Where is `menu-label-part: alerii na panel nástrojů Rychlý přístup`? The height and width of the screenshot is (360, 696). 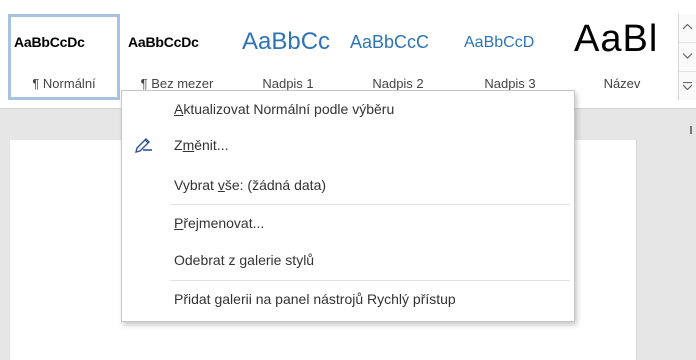
menu-label-part: alerii na panel nástrojů Rychlý přístup is located at coordinates (339, 299).